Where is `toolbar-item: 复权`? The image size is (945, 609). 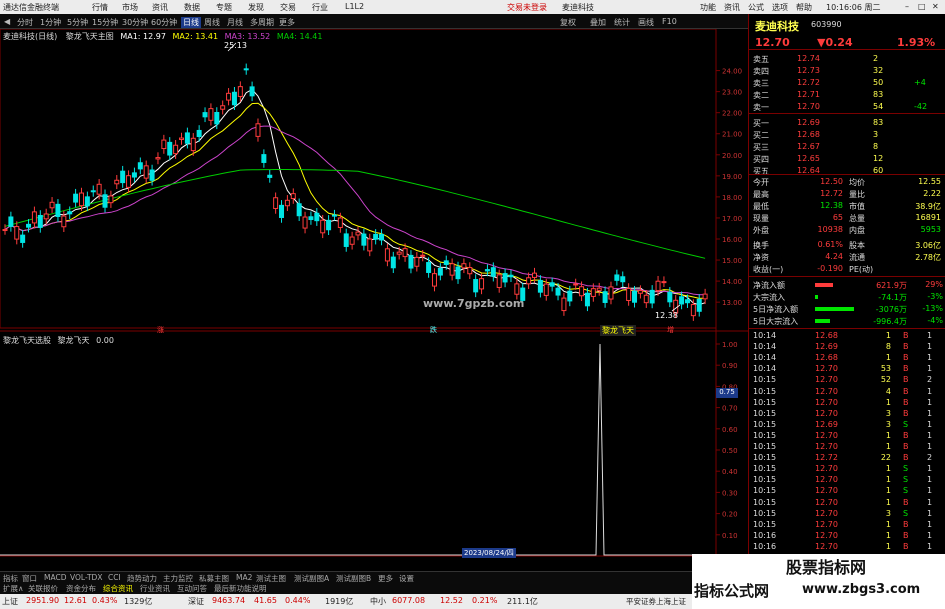
toolbar-item: 复权 is located at coordinates (568, 22).